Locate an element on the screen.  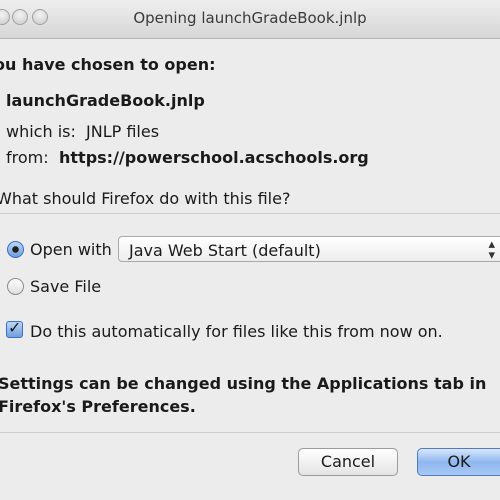
ok-button-label: OK is located at coordinates (459, 461).